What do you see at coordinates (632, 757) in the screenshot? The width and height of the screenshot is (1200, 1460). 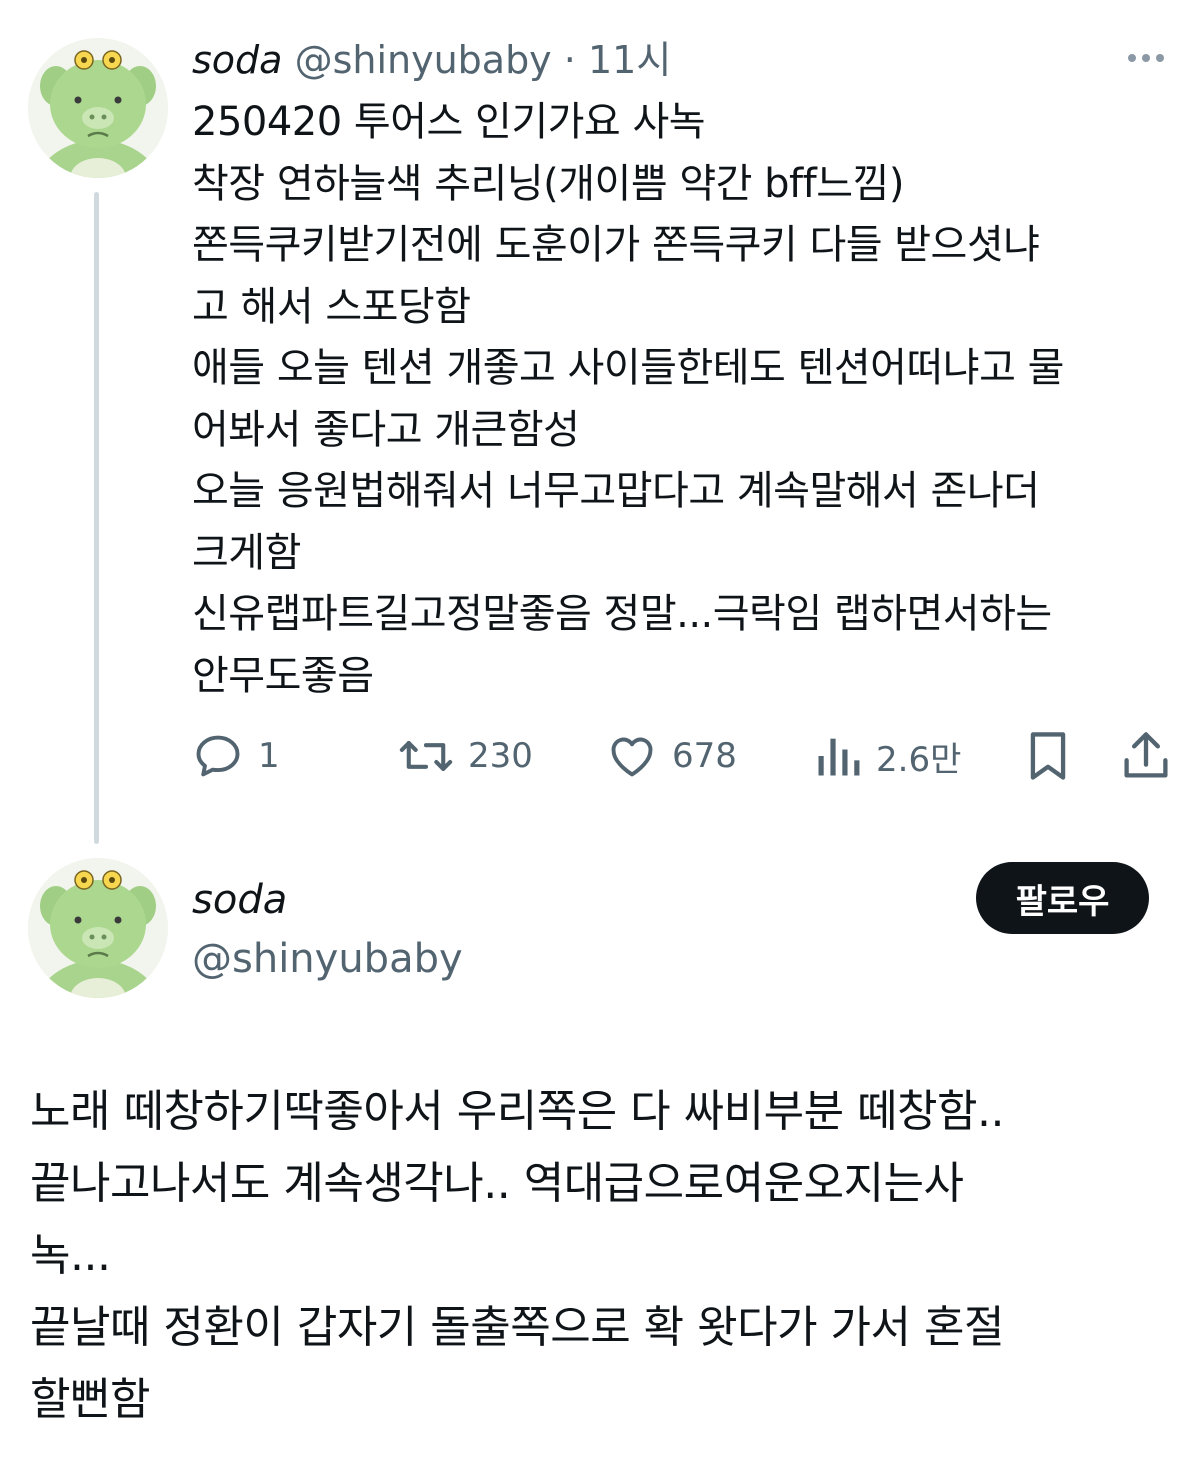 I see `like-icon` at bounding box center [632, 757].